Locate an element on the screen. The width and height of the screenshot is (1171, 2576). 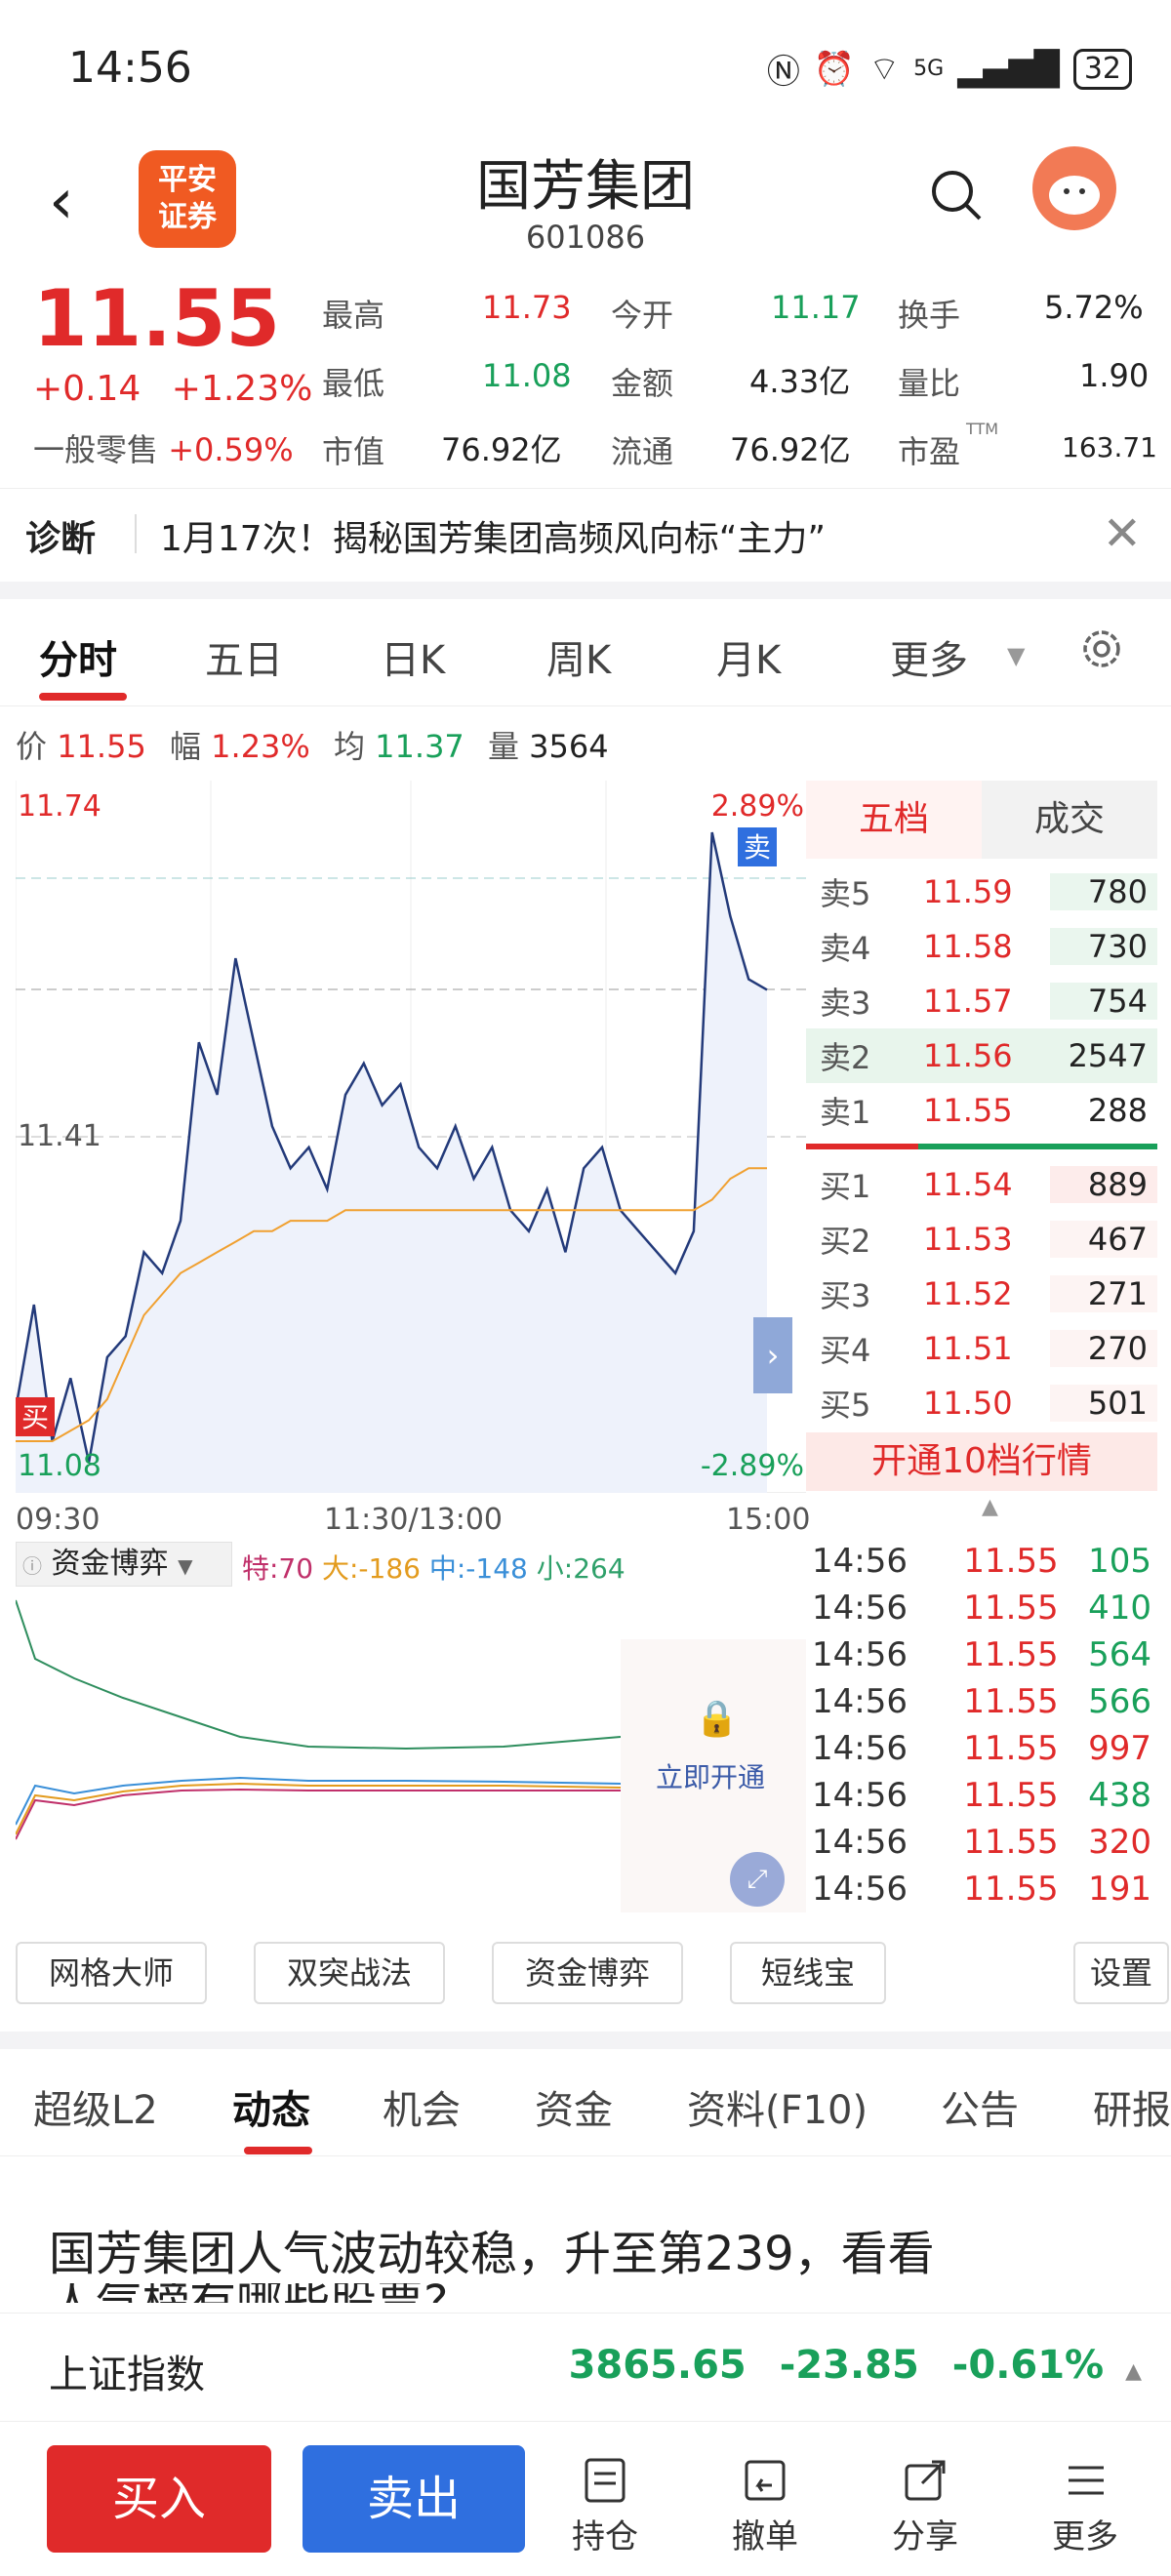
chevron-right-icon: › is located at coordinates (773, 1355).